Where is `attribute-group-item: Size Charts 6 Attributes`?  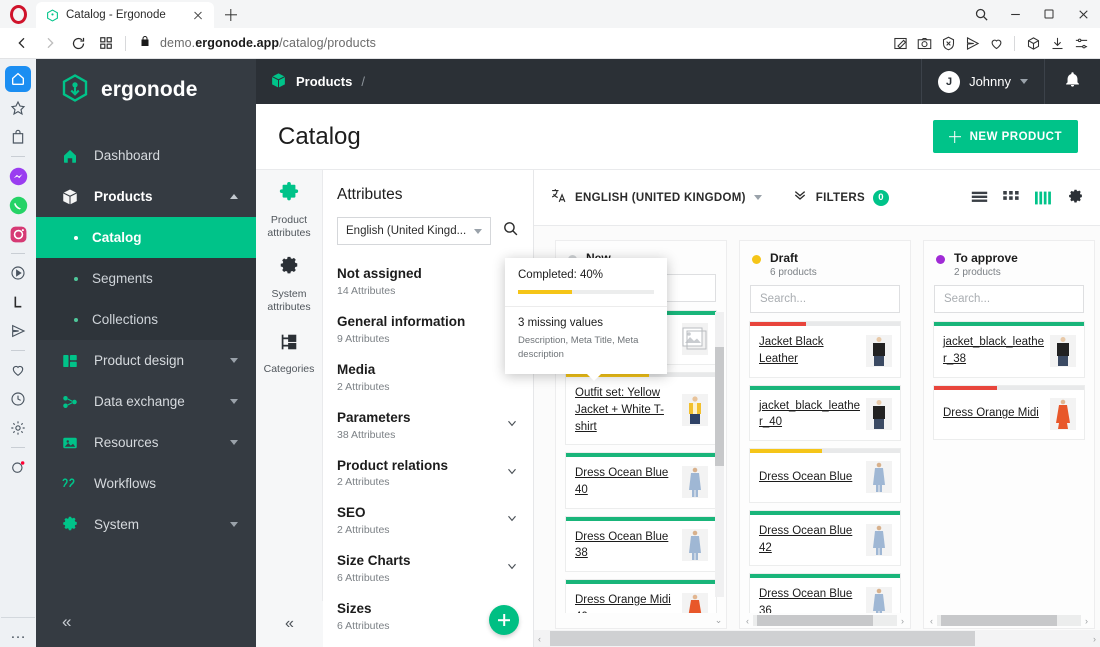 attribute-group-item: Size Charts 6 Attributes is located at coordinates (428, 569).